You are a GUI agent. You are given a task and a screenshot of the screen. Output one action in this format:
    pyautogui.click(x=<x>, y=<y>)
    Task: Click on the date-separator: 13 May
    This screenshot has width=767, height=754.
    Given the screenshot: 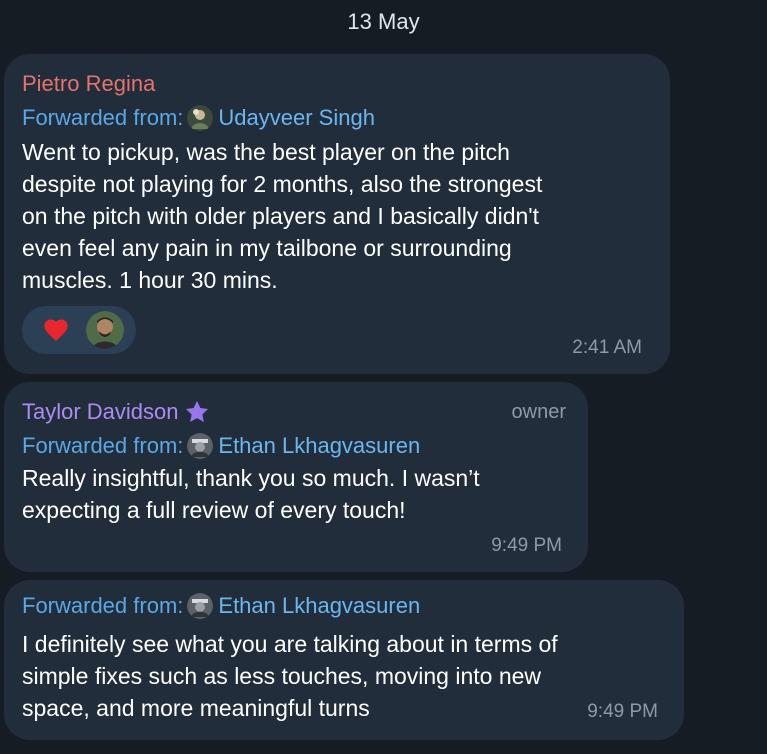 What is the action you would take?
    pyautogui.click(x=383, y=21)
    